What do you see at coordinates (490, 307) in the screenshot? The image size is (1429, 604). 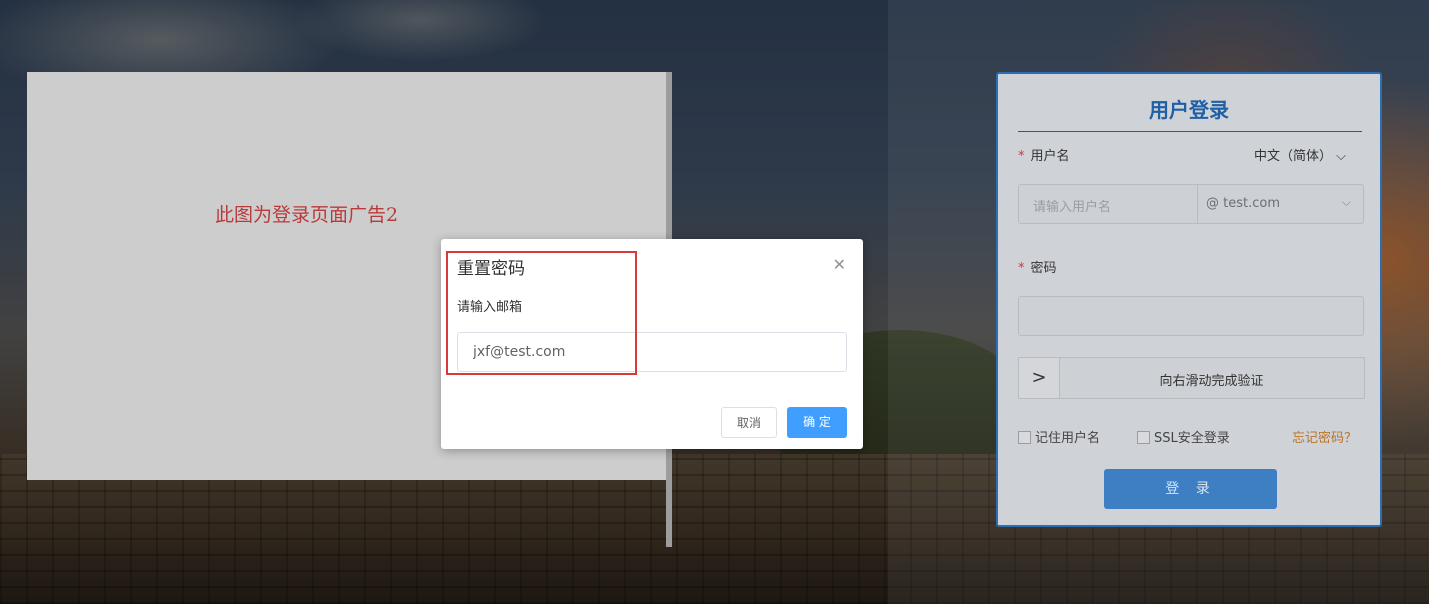 I see `email-label: 请输入邮箱` at bounding box center [490, 307].